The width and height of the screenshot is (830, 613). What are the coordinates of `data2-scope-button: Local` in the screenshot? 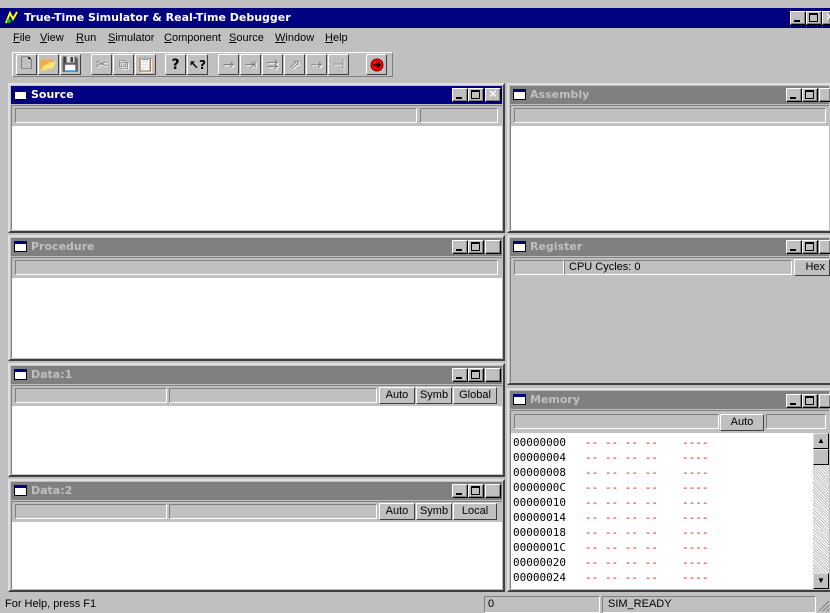 It's located at (475, 511).